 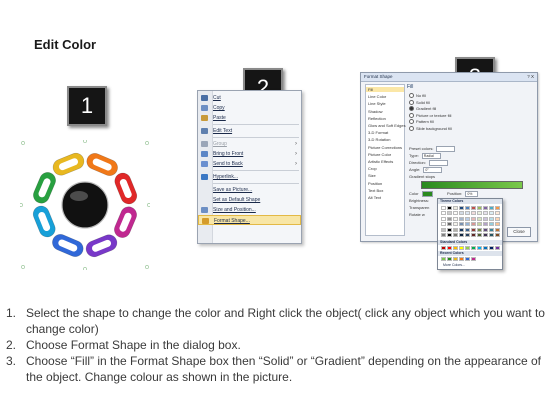 What do you see at coordinates (377, 96) in the screenshot?
I see `category-item: Line Color` at bounding box center [377, 96].